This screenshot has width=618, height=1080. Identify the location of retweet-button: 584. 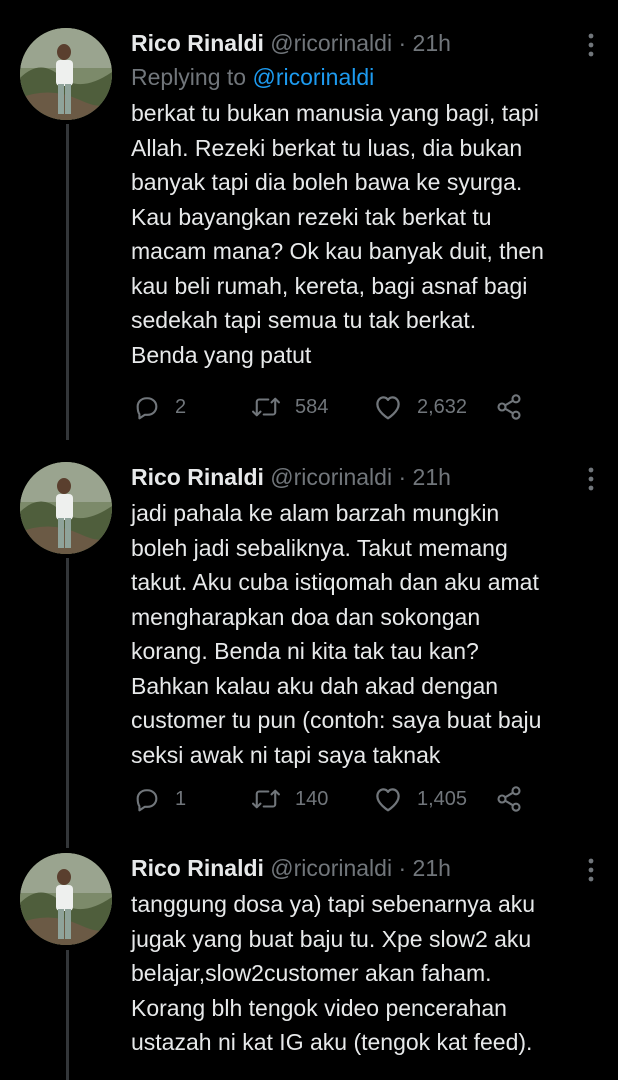
(289, 407).